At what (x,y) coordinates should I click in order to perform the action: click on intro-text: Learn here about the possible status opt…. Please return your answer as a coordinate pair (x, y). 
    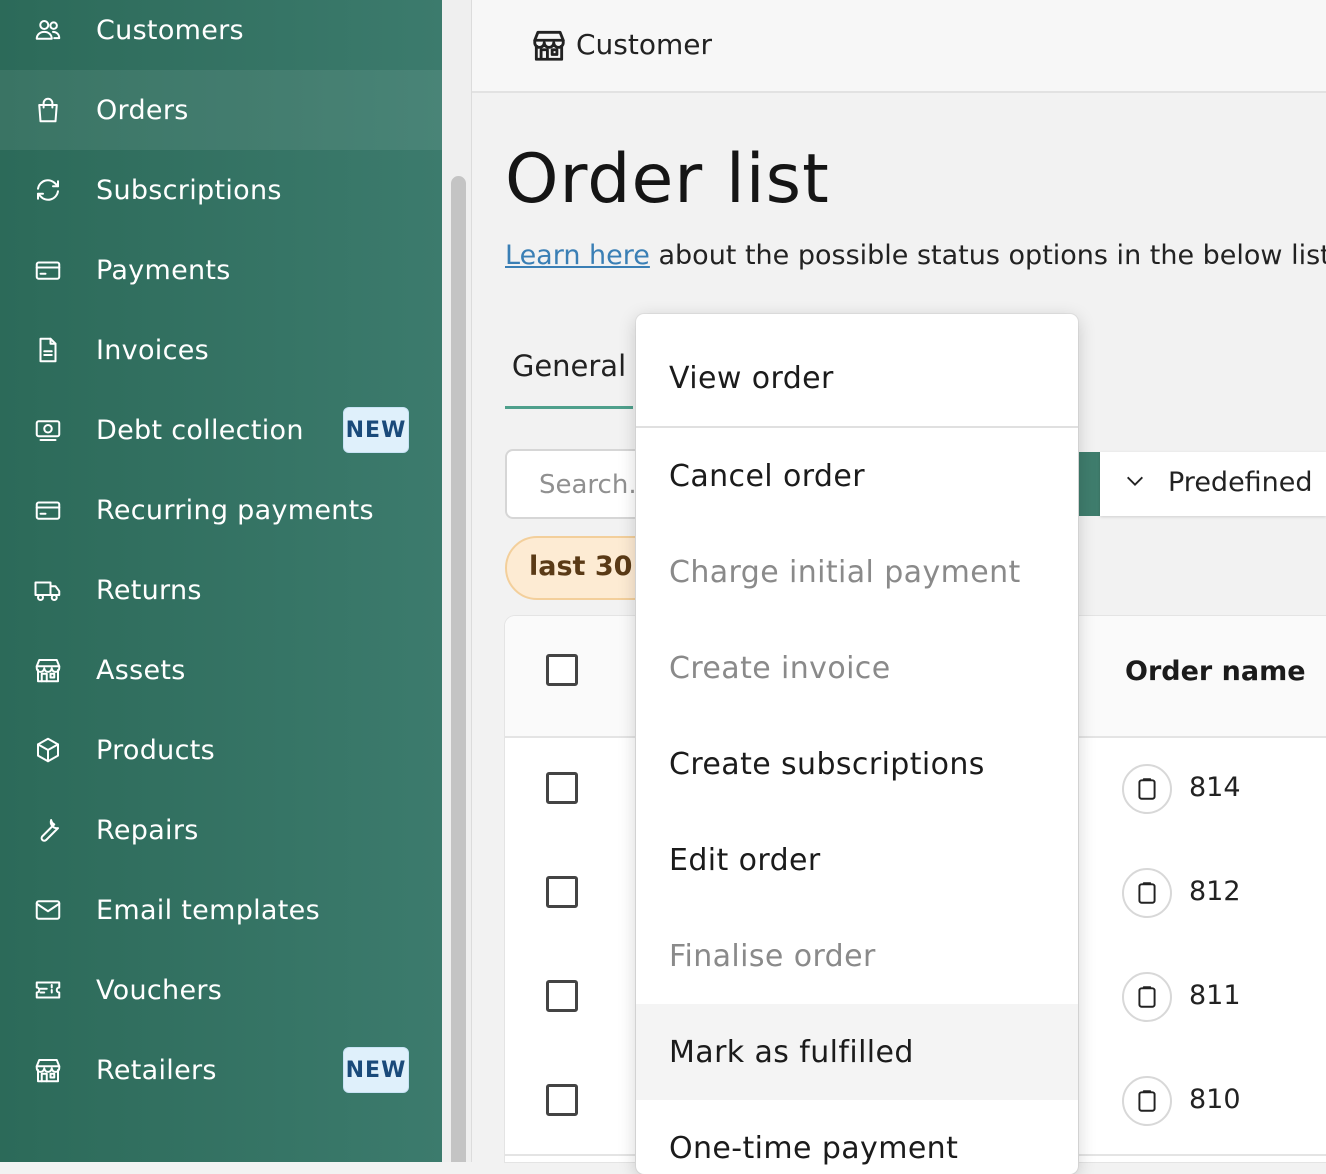
    Looking at the image, I should click on (915, 255).